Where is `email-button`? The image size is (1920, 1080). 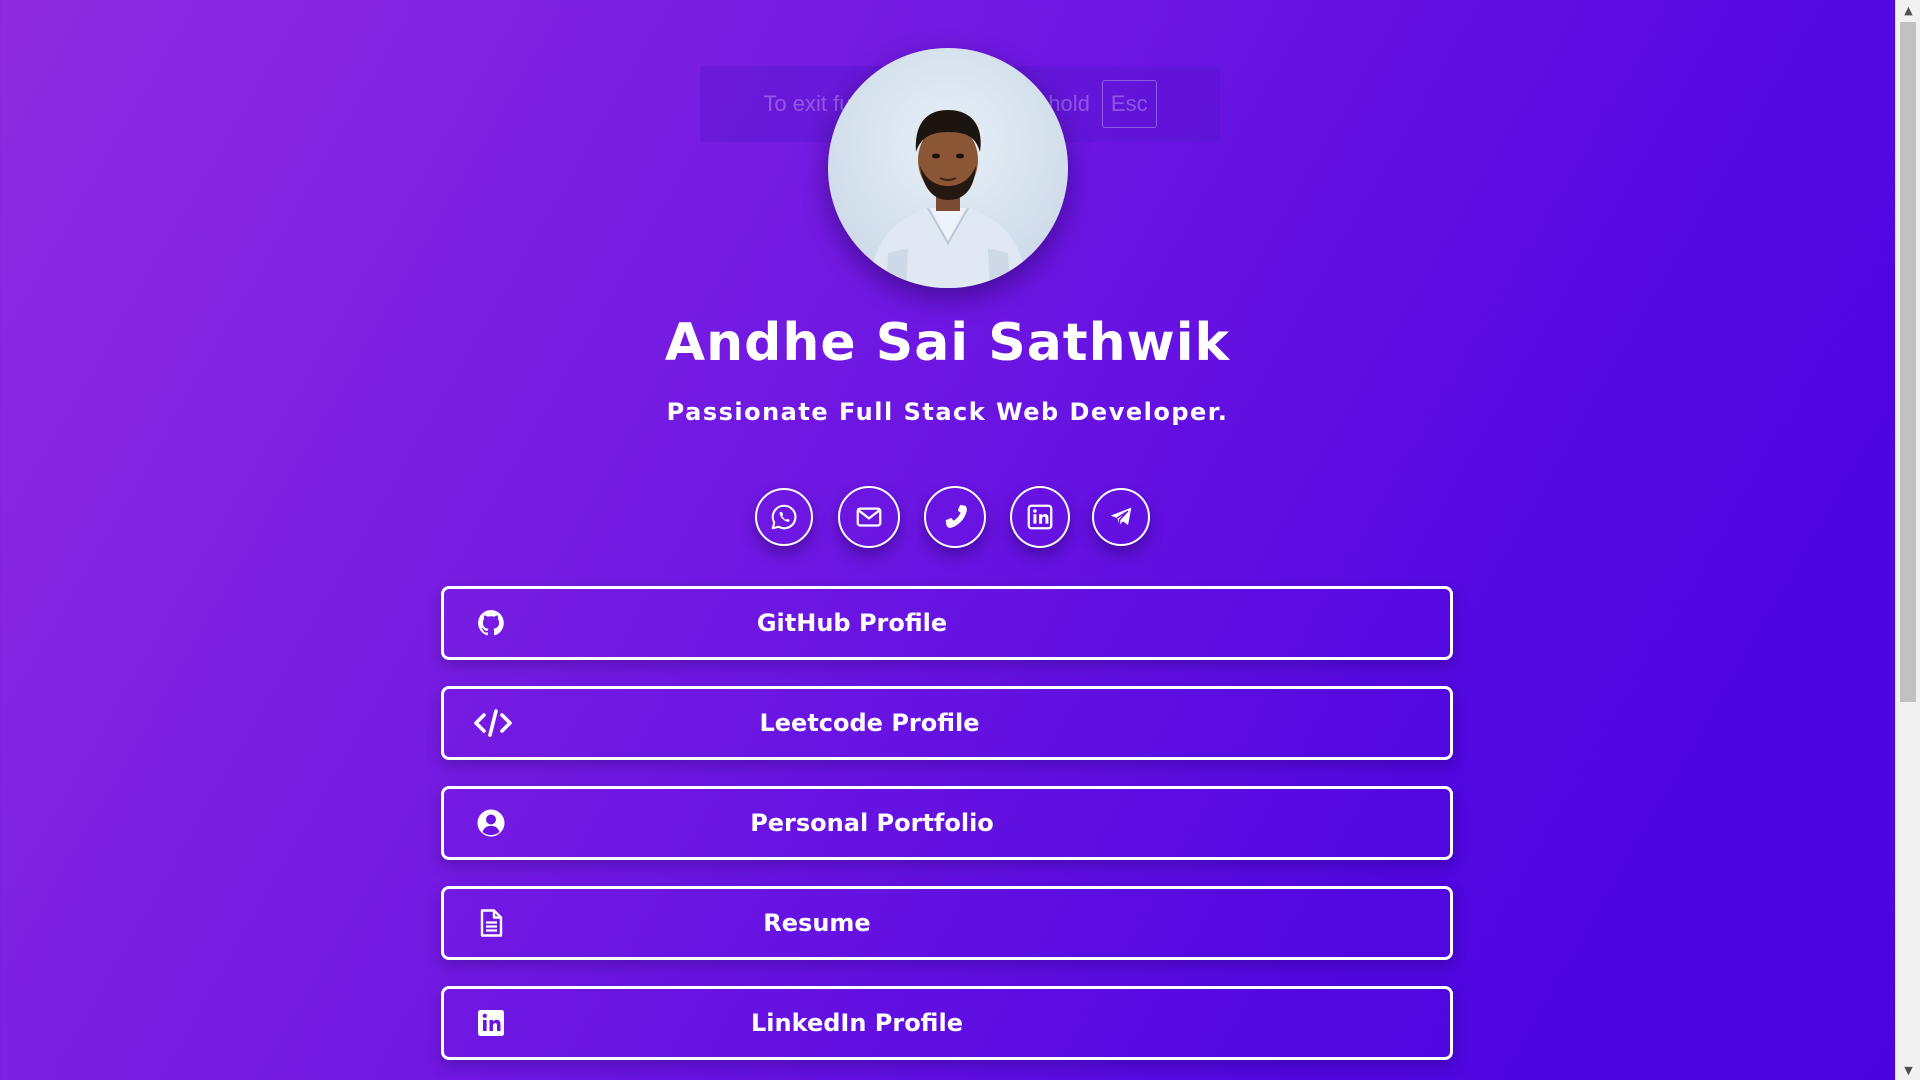
email-button is located at coordinates (869, 517).